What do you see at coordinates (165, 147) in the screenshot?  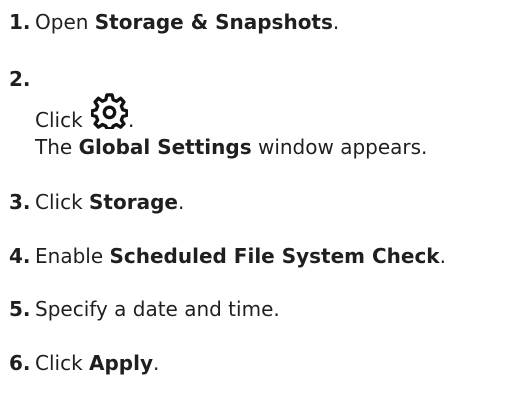 I see `global-settings-label: Global Settings` at bounding box center [165, 147].